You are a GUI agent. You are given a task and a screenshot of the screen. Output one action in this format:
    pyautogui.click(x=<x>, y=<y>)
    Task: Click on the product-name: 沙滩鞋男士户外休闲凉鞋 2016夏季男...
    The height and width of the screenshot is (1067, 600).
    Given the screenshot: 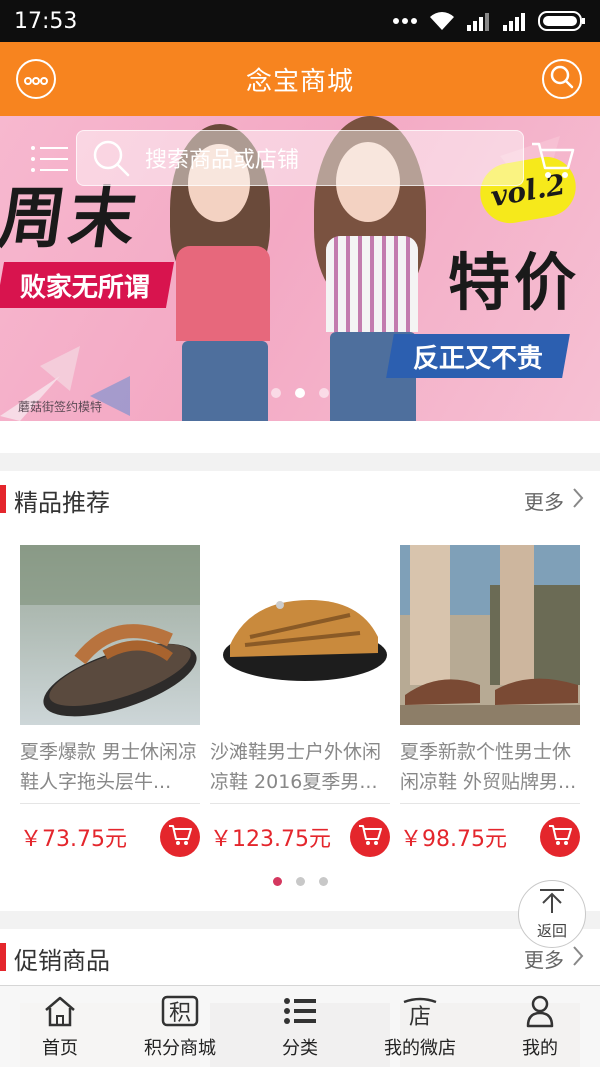 What is the action you would take?
    pyautogui.click(x=296, y=767)
    